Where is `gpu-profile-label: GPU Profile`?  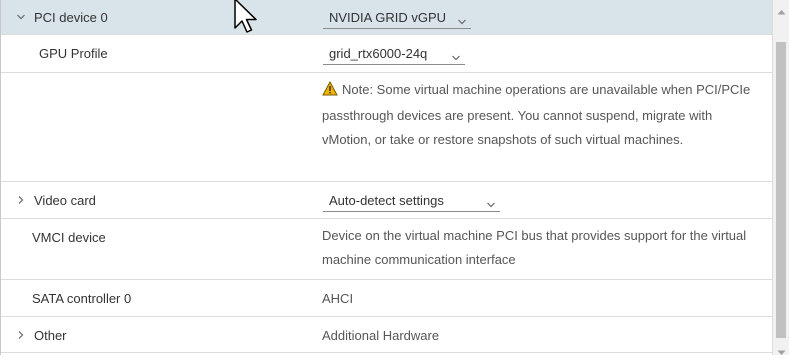 gpu-profile-label: GPU Profile is located at coordinates (73, 53).